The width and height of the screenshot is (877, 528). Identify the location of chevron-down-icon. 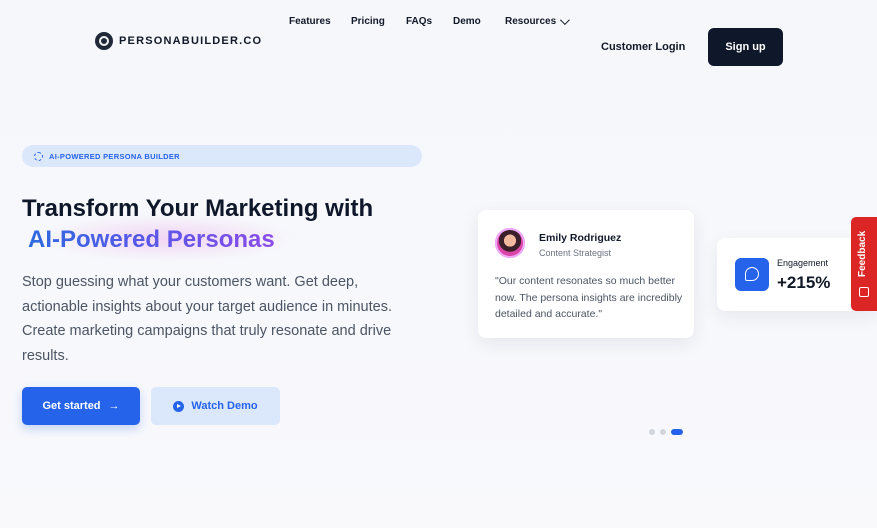
(565, 20).